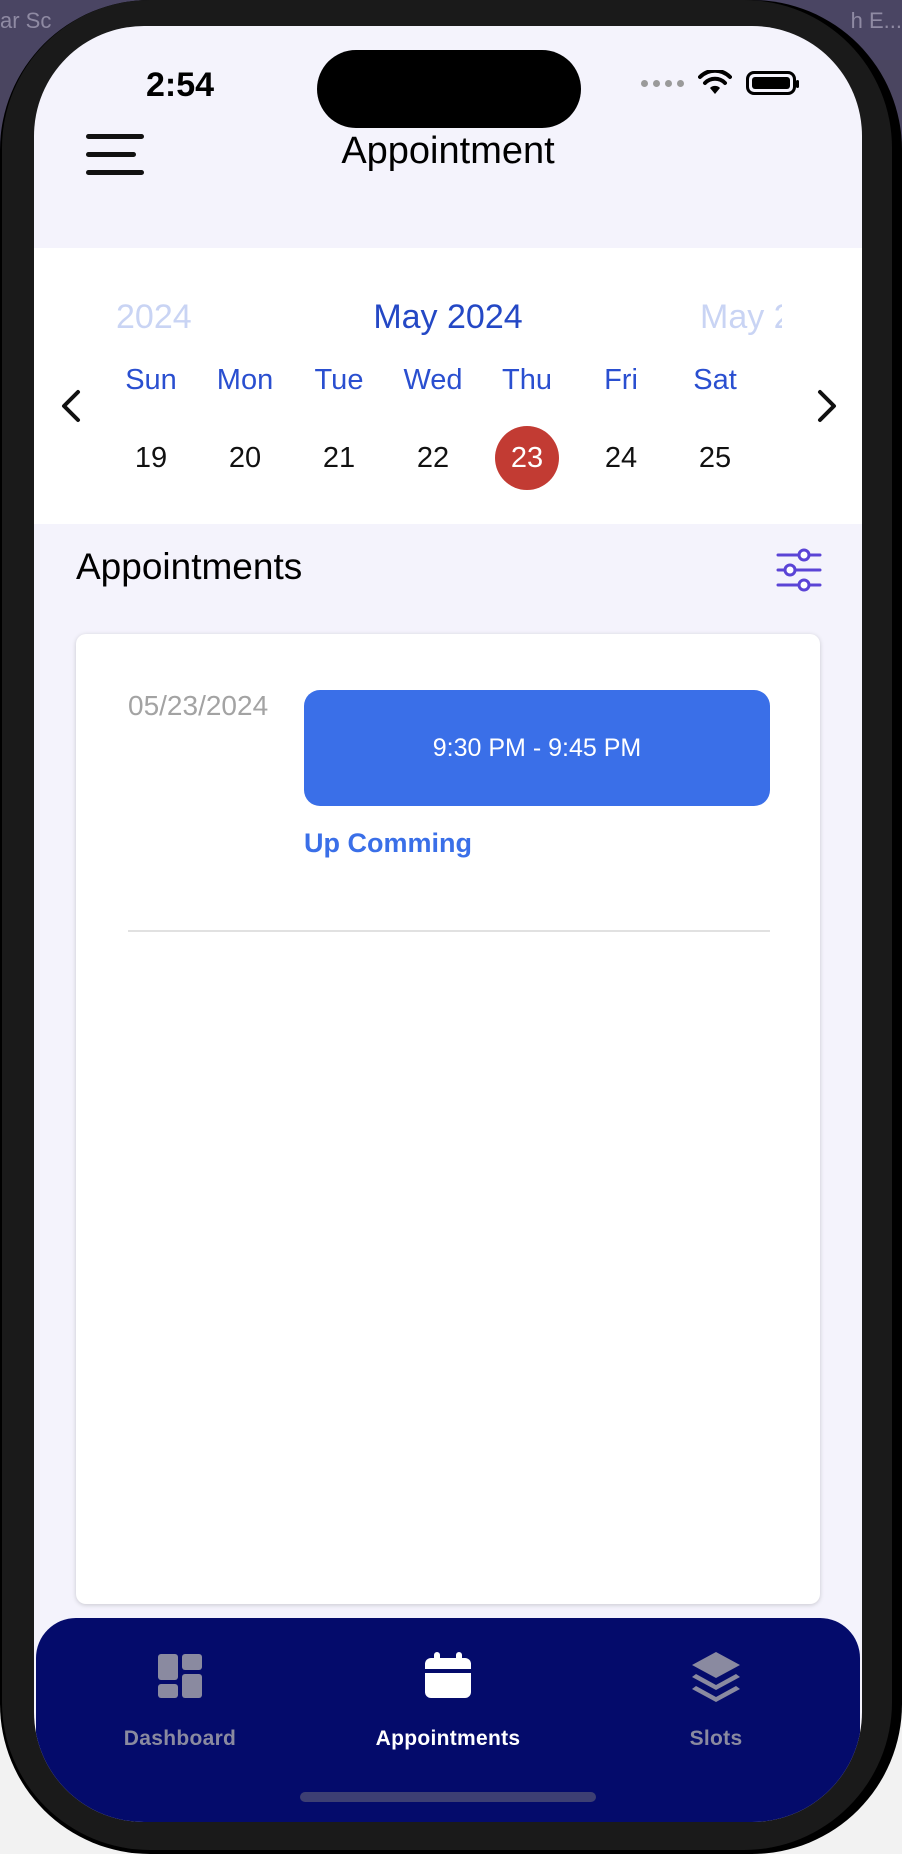  I want to click on week-calendar: 2024 May 2024 May 2 Sun 19 Mon 20, so click(448, 386).